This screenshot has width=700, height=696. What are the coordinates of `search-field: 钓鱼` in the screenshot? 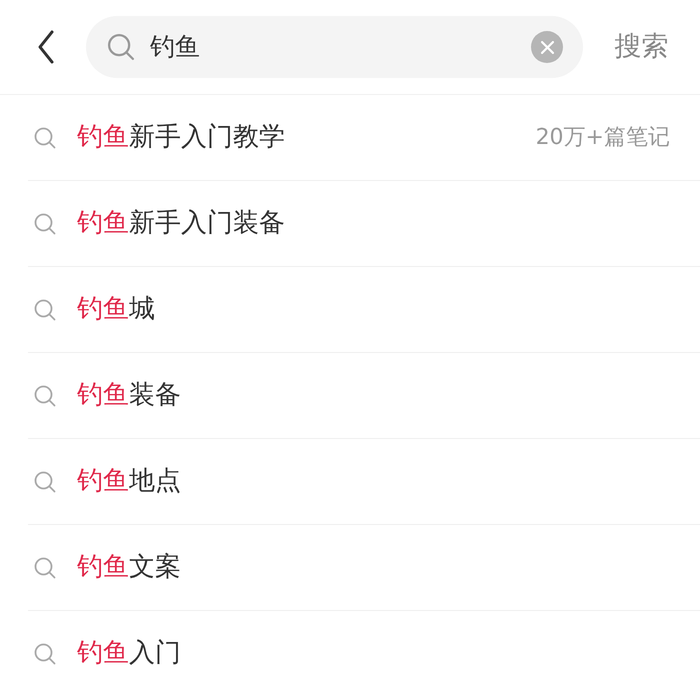 It's located at (334, 47).